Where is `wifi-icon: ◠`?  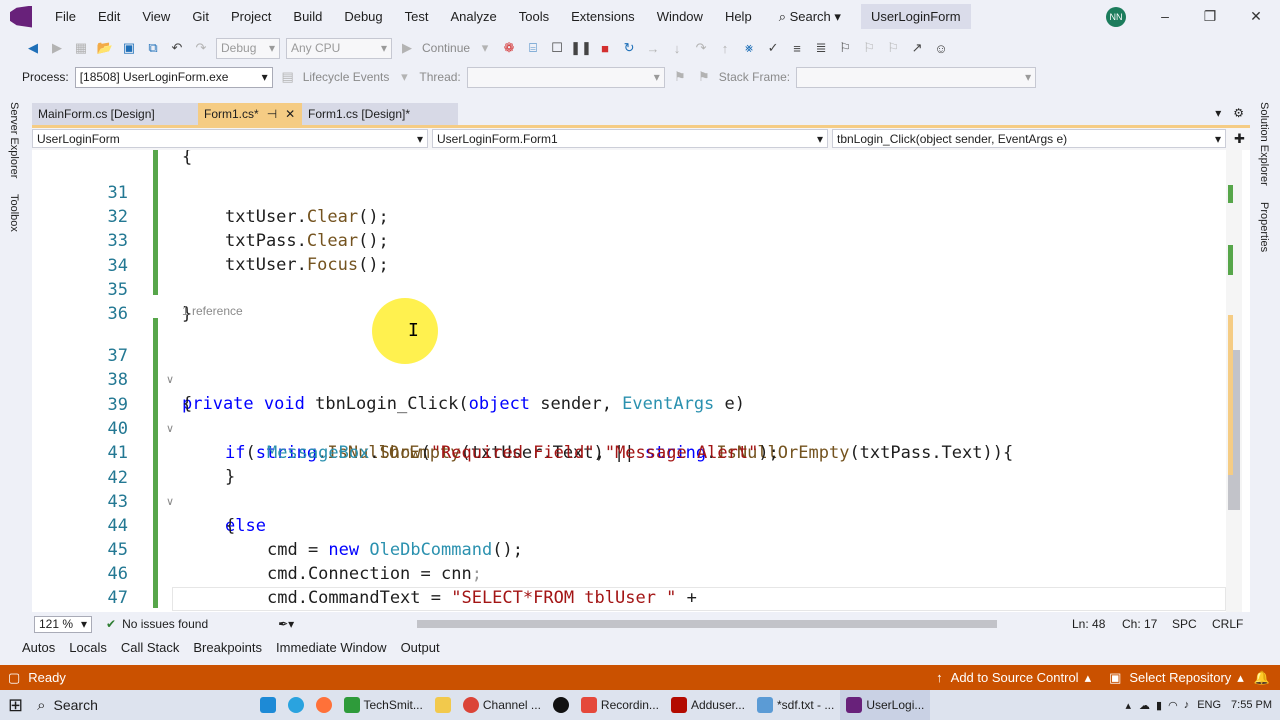 wifi-icon: ◠ is located at coordinates (1173, 705).